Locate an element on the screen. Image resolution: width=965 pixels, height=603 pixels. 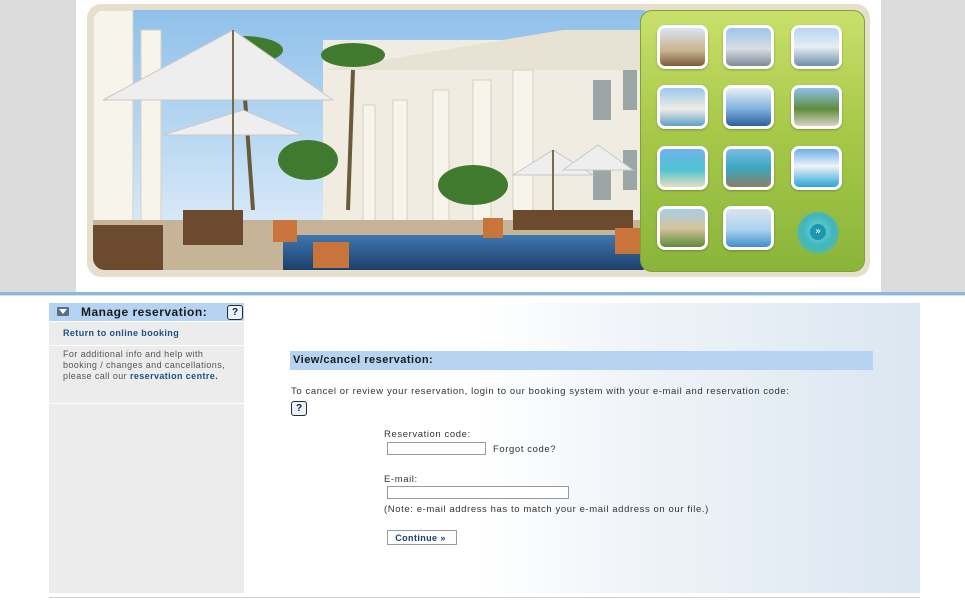
reservation-code-label: Reservation code: is located at coordinates (427, 434).